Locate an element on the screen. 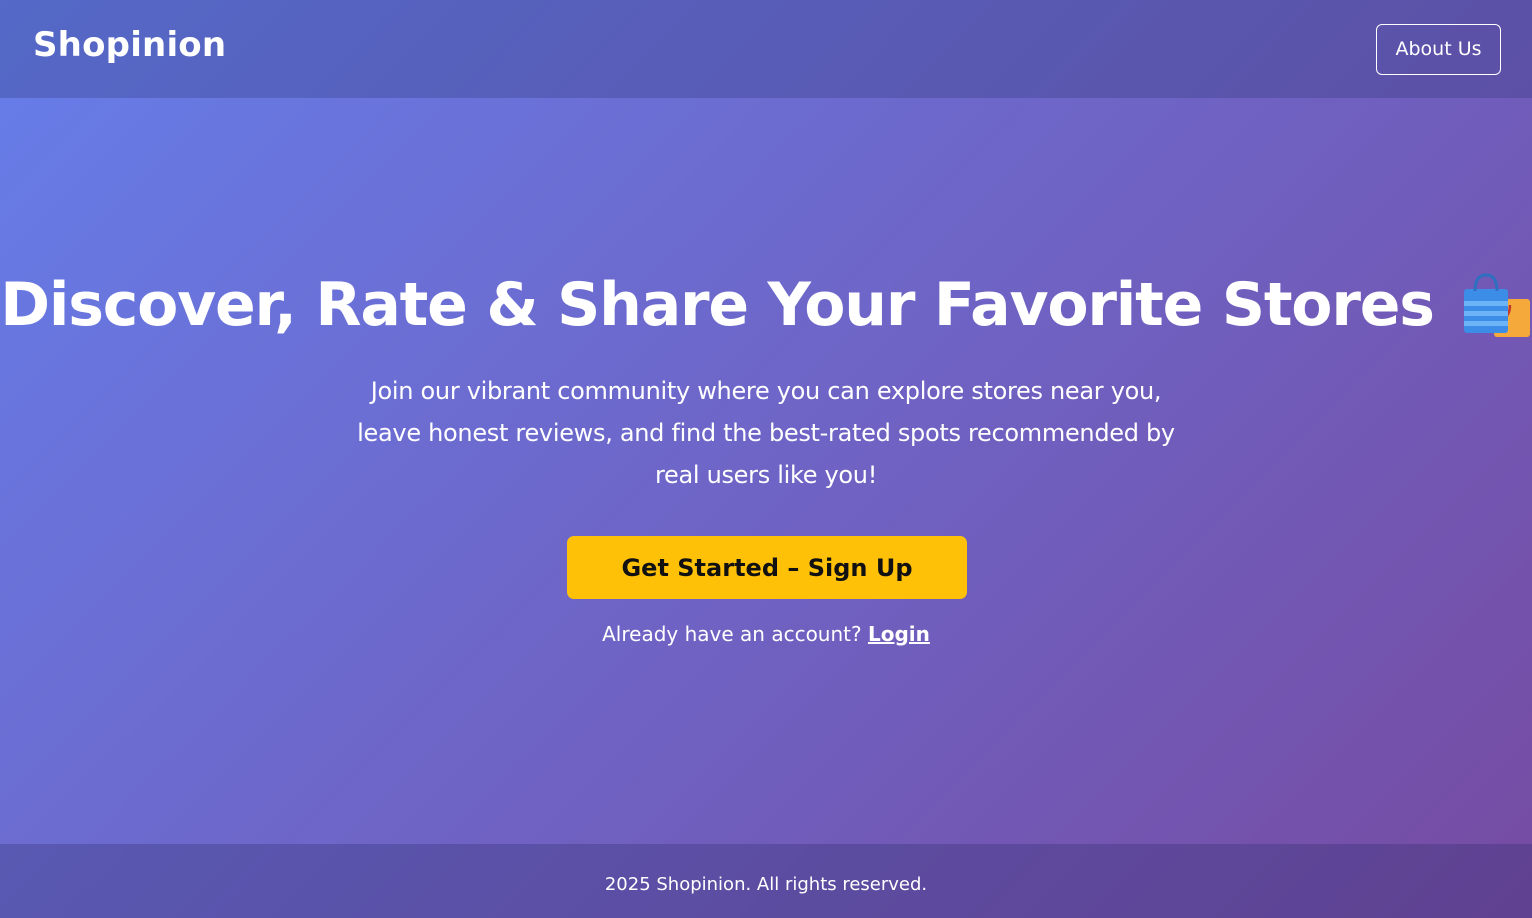 The width and height of the screenshot is (1532, 918). login-link: Login is located at coordinates (899, 634).